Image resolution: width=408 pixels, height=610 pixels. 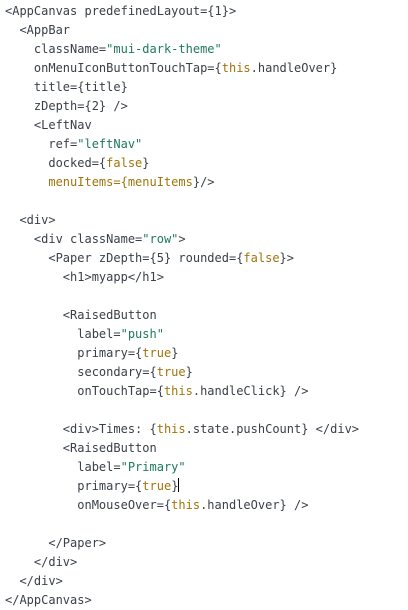 I want to click on code-token: menuItems, so click(x=160, y=182).